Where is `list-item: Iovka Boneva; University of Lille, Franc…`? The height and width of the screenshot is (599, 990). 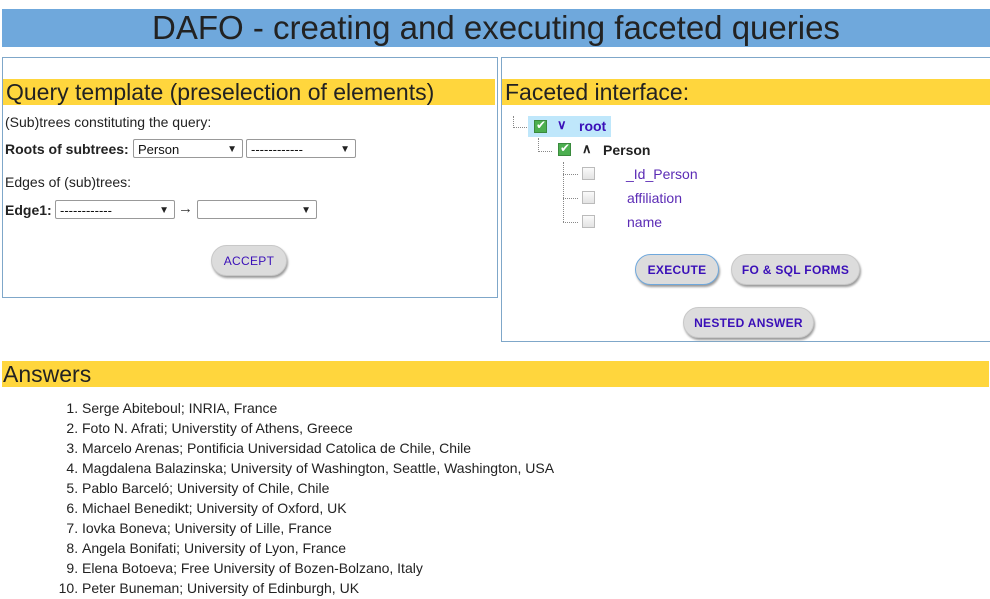 list-item: Iovka Boneva; University of Lille, Franc… is located at coordinates (318, 528).